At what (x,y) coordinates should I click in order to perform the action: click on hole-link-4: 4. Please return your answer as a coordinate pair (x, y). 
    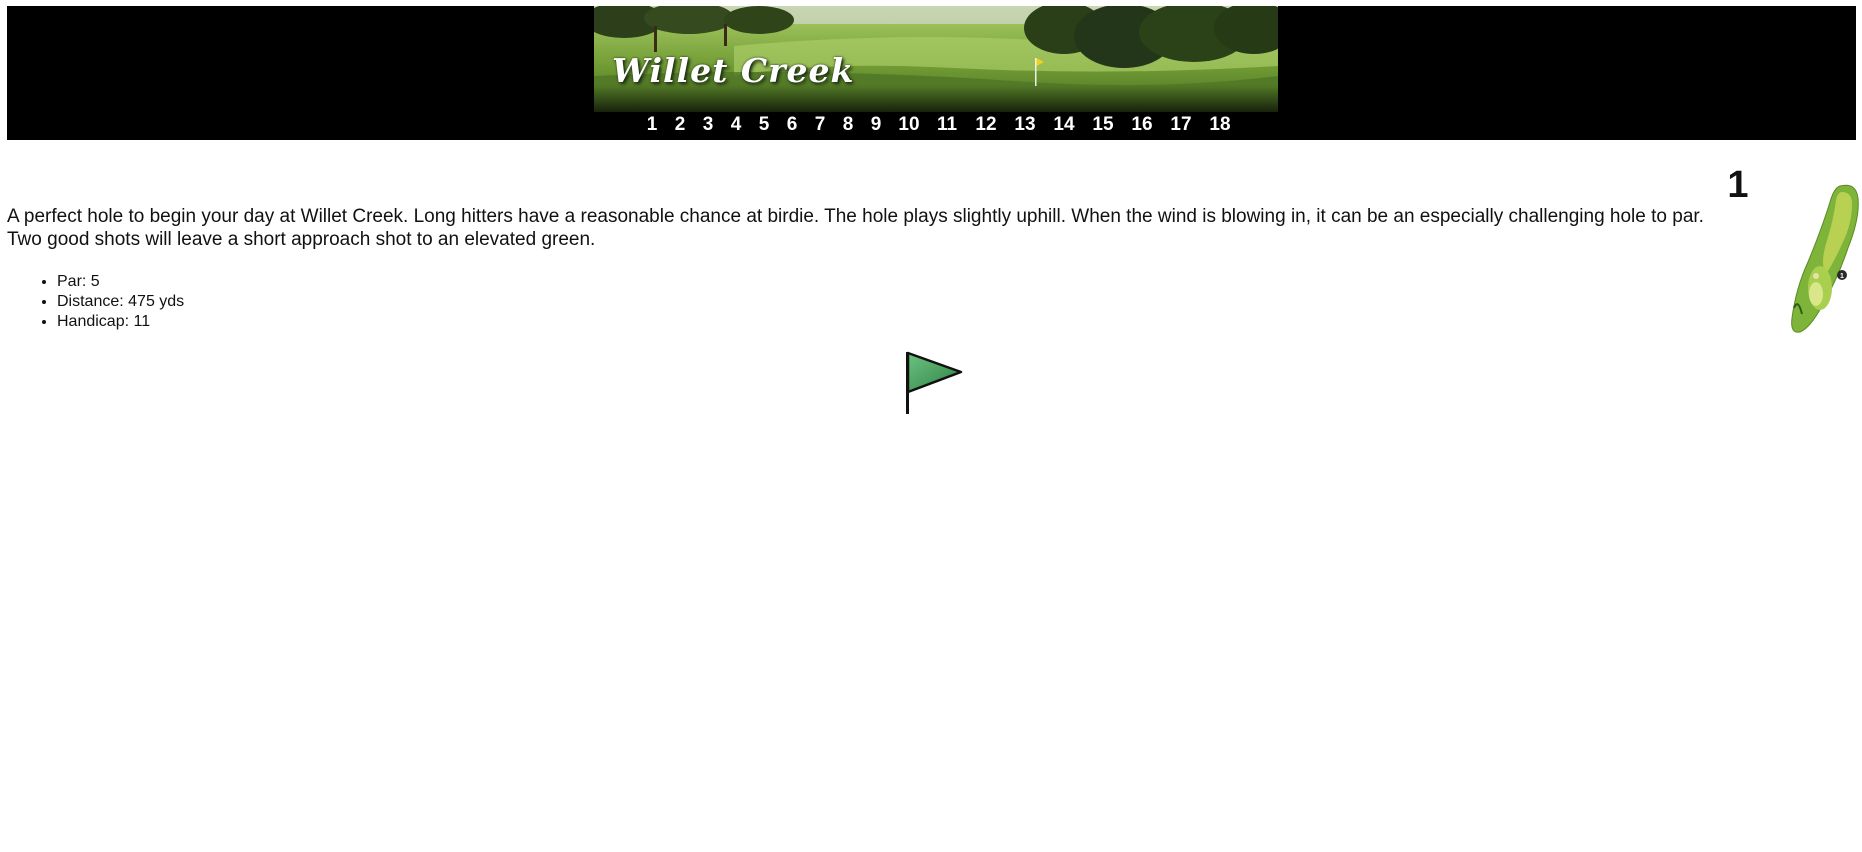
    Looking at the image, I should click on (736, 125).